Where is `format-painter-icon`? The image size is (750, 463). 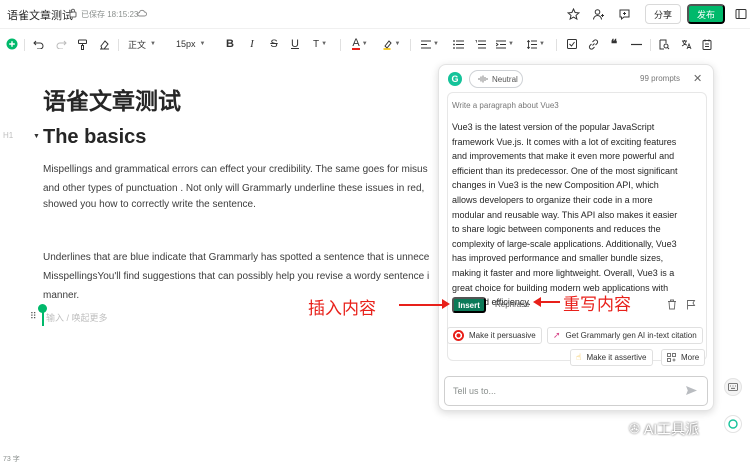
format-painter-icon is located at coordinates (82, 44).